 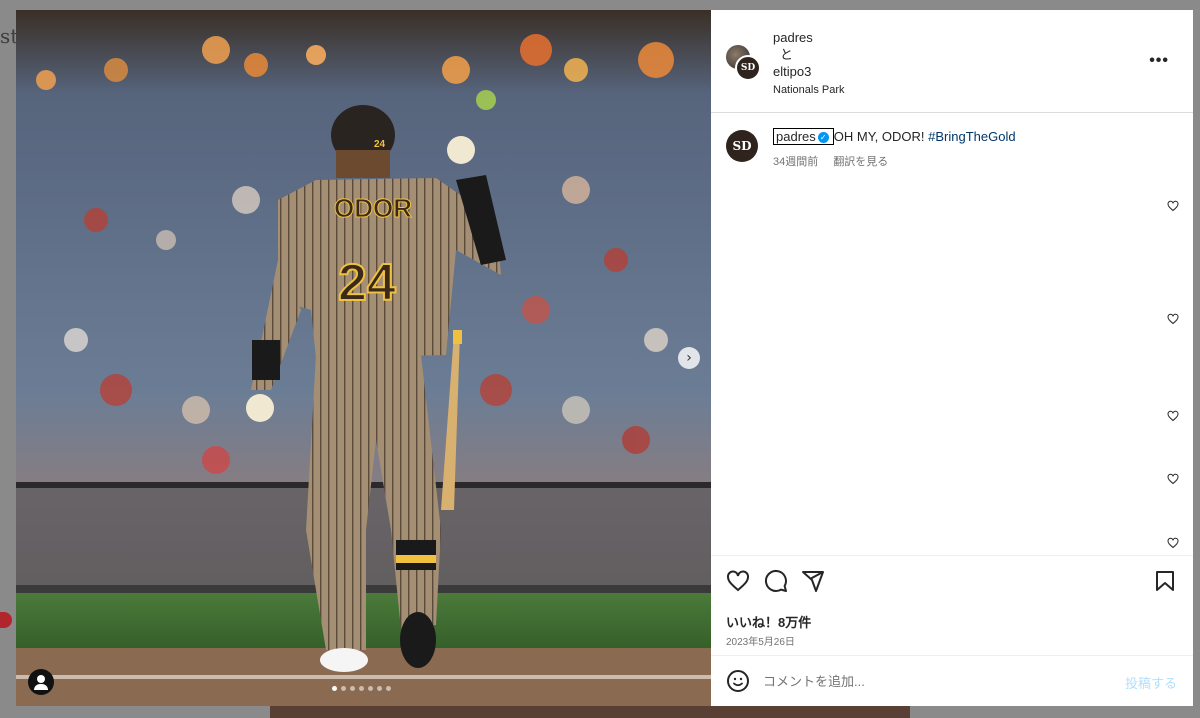 I want to click on hashtag-link: #BringTheGold, so click(x=971, y=136).